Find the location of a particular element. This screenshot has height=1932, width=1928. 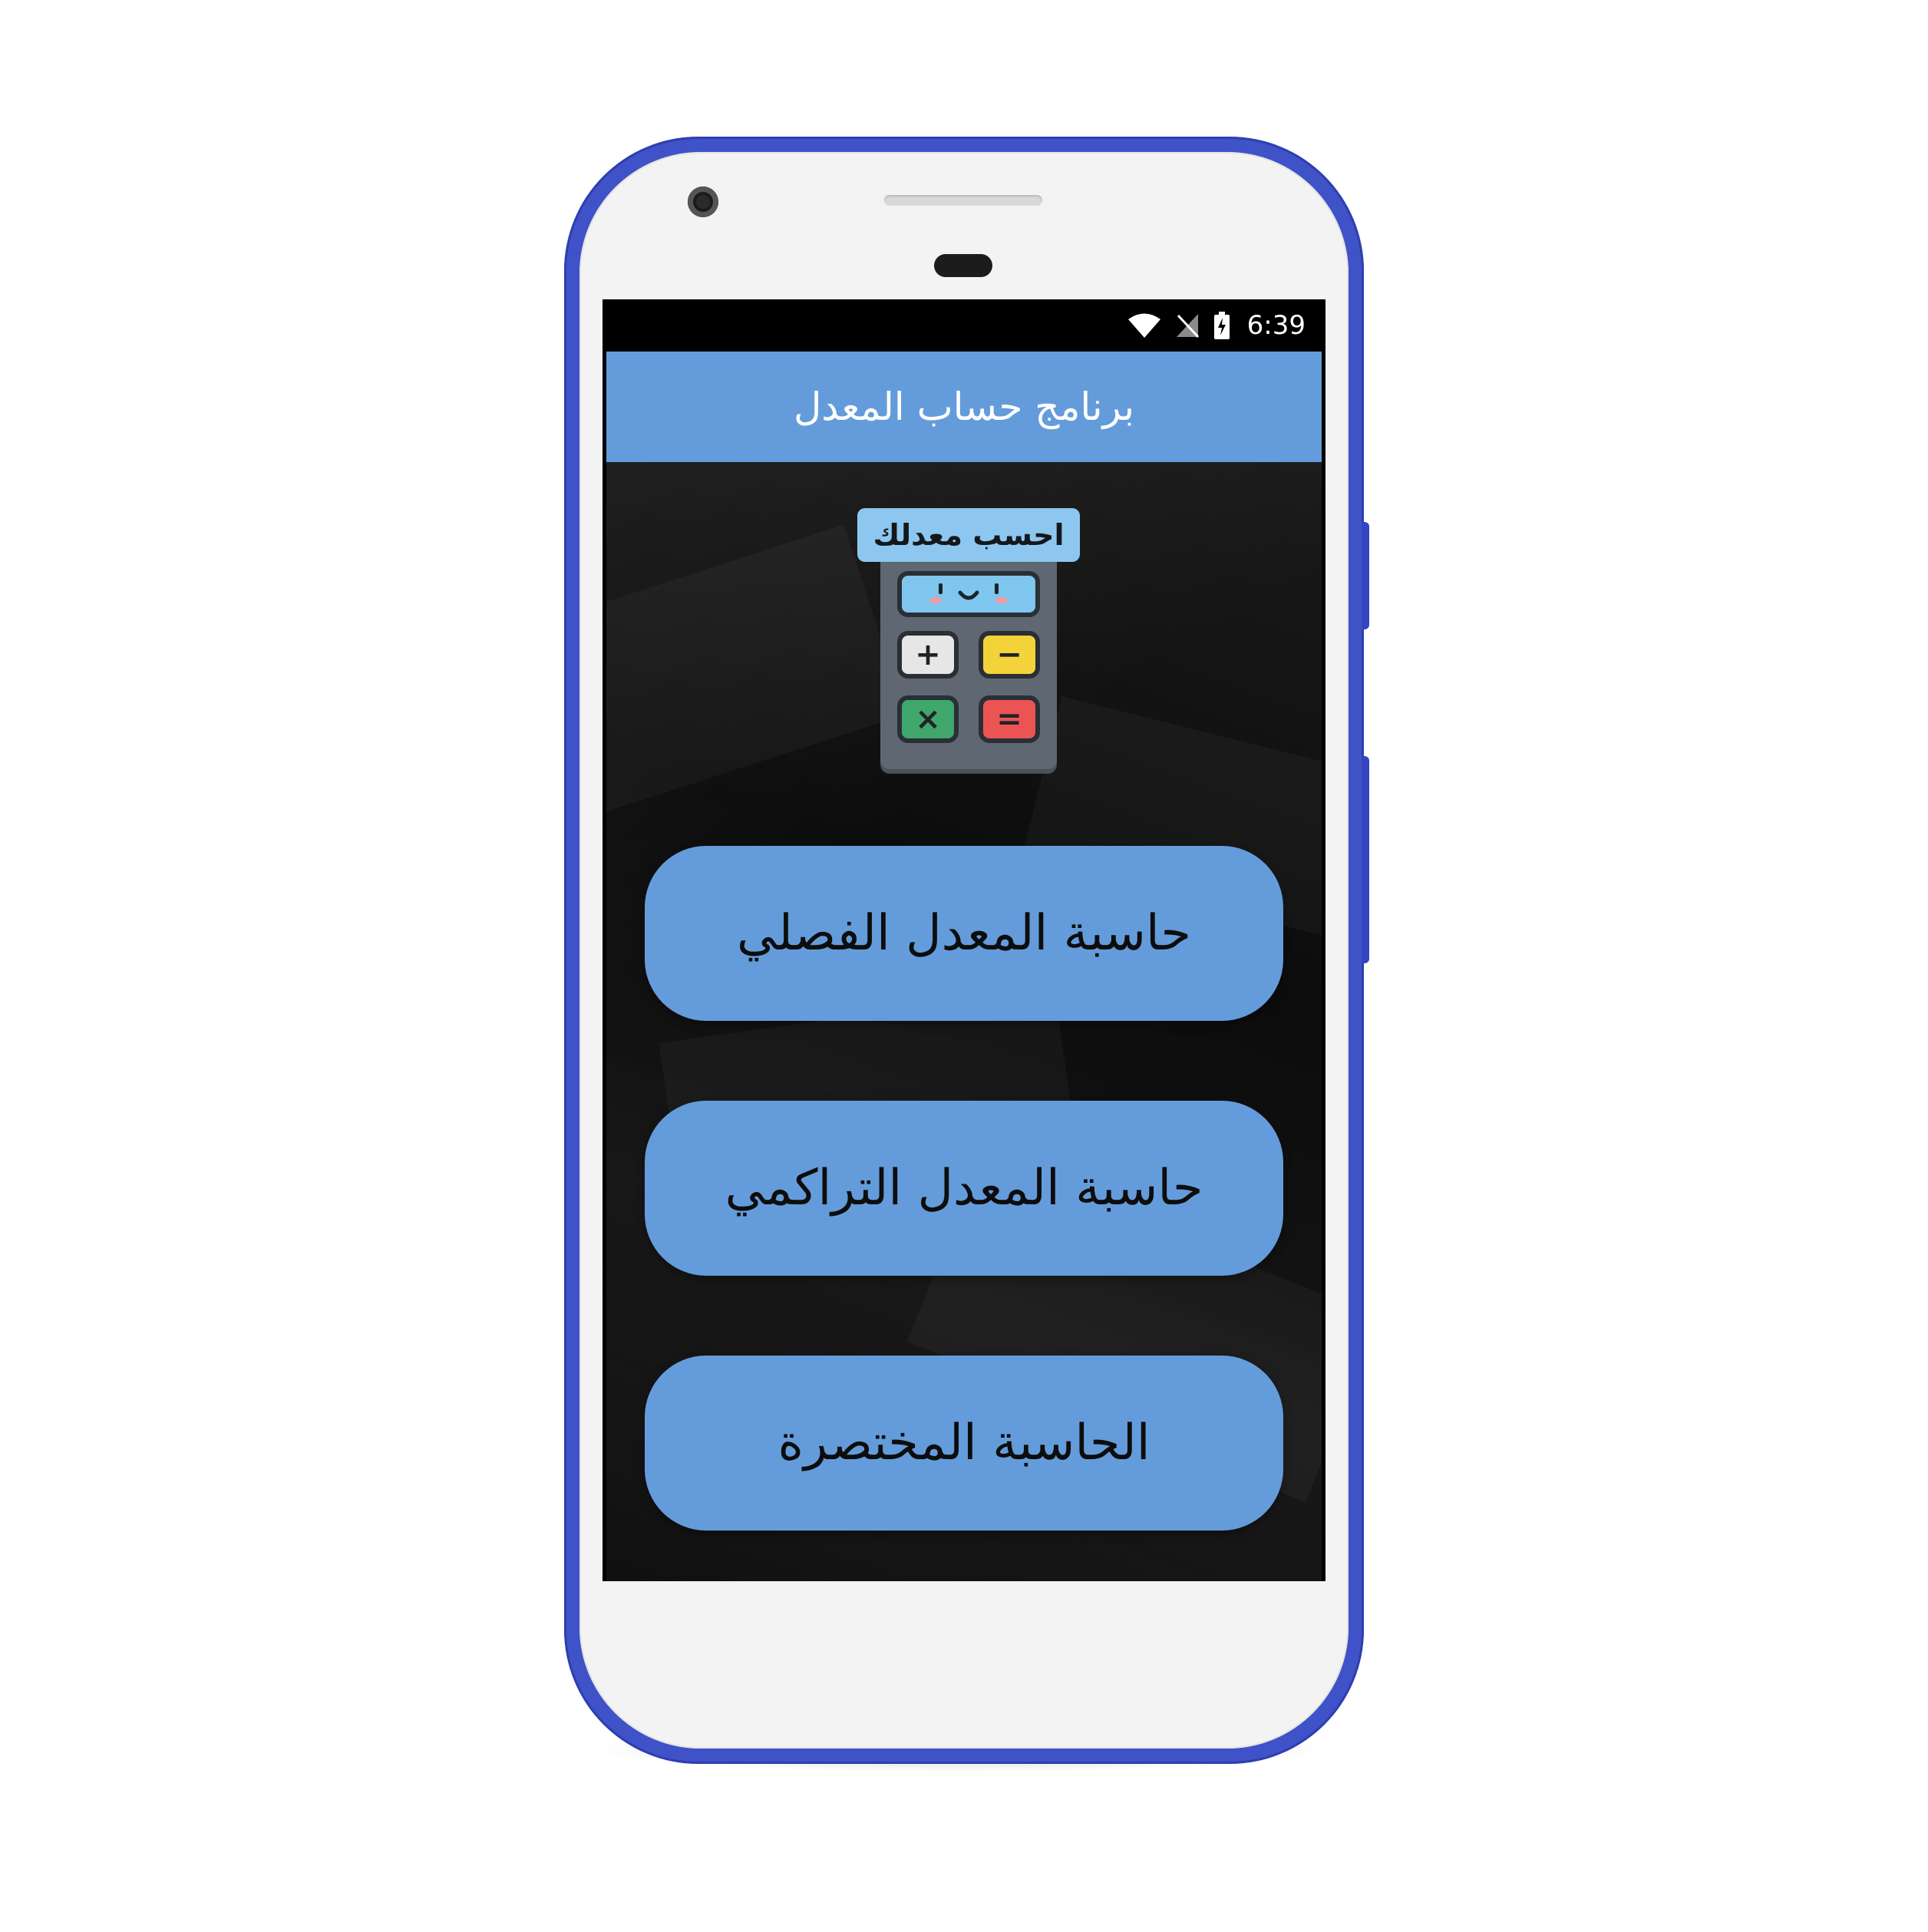

short-calculator-button: الحاسبة المختصرة is located at coordinates (964, 1443).